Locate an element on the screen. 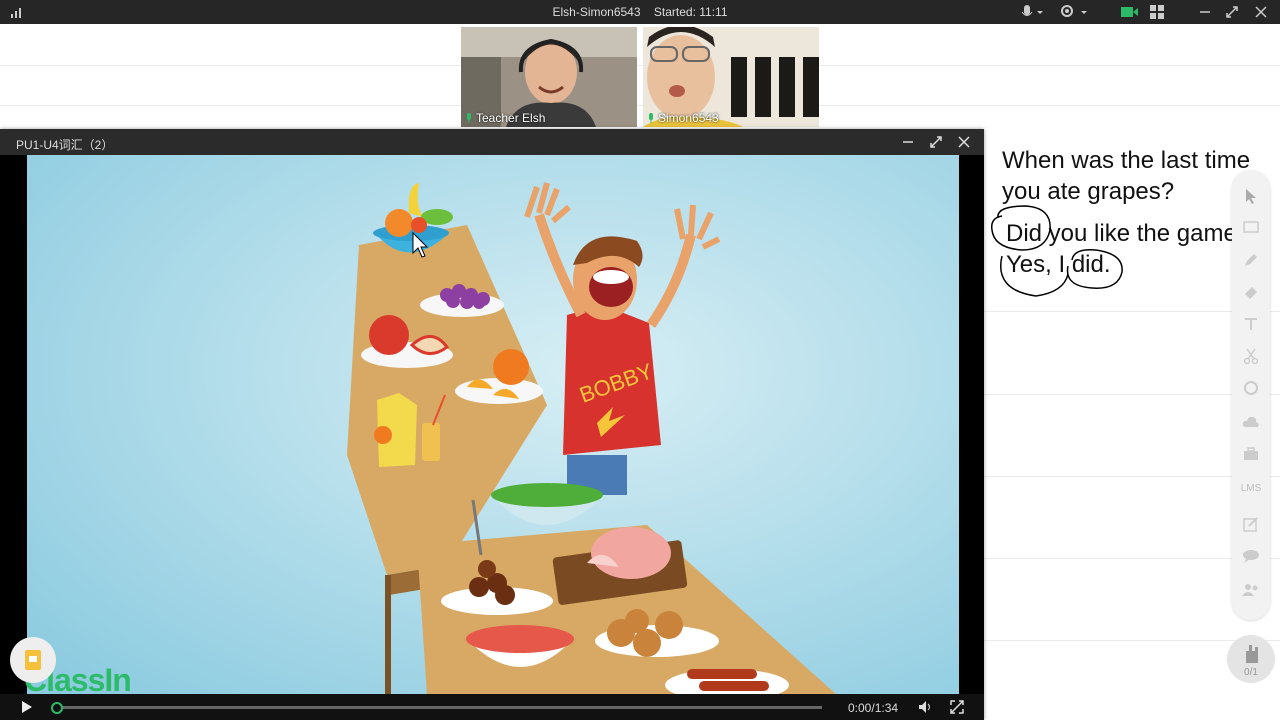 This screenshot has height=720, width=1280. start-time: Started: 11:11 is located at coordinates (690, 12).